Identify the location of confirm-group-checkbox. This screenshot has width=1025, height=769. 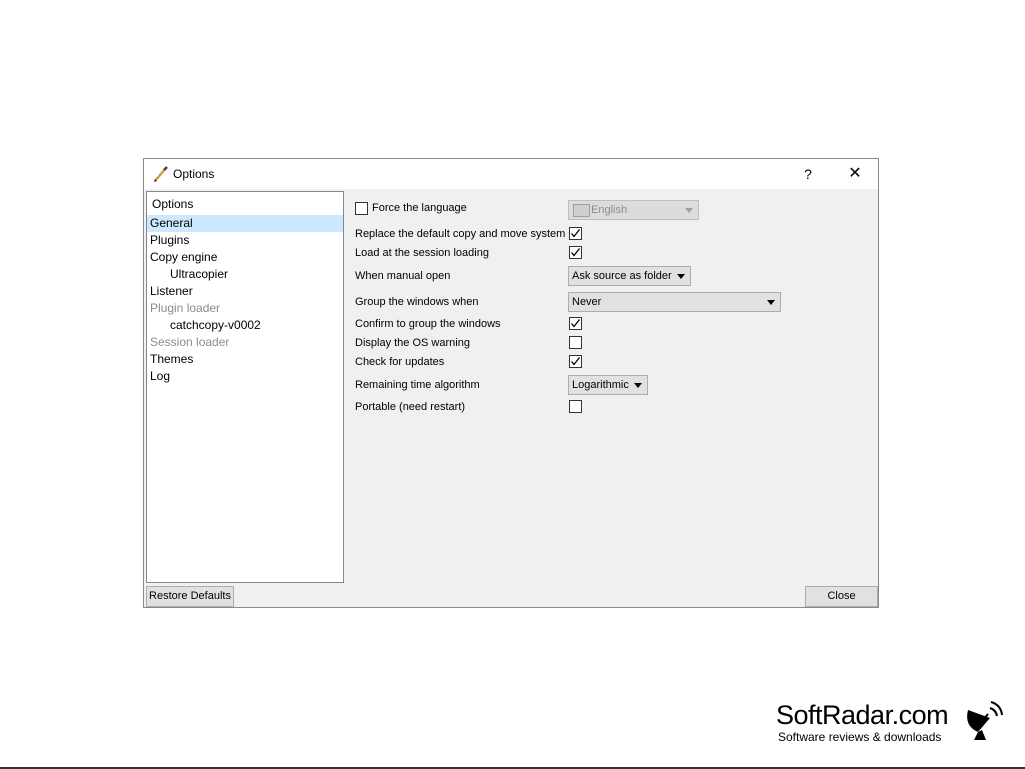
(575, 323).